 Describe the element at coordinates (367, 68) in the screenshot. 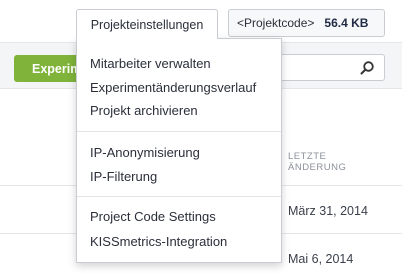

I see `search-icon` at that location.